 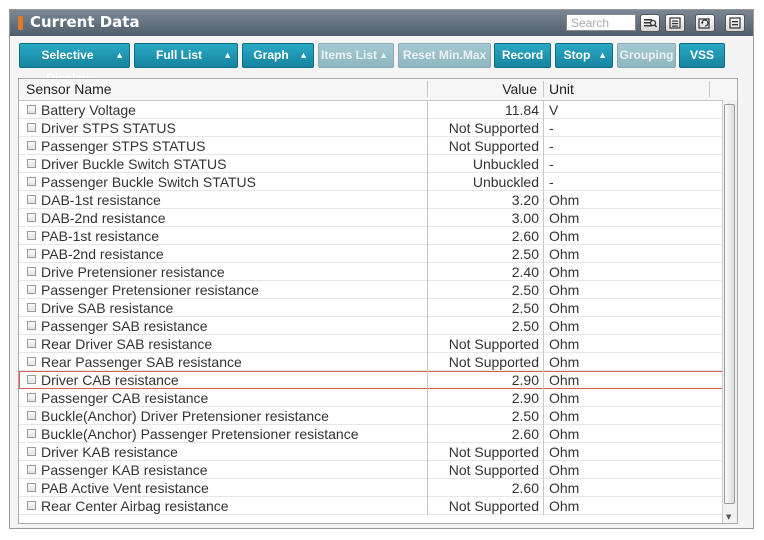 I want to click on table-row: Driver Buckle Switch STATUS Unbuckled -, so click(x=374, y=164).